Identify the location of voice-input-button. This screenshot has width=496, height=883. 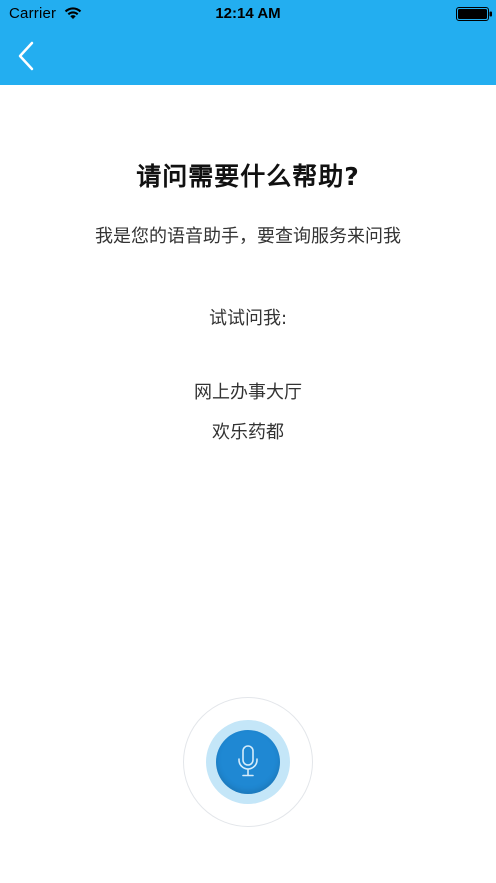
(248, 762).